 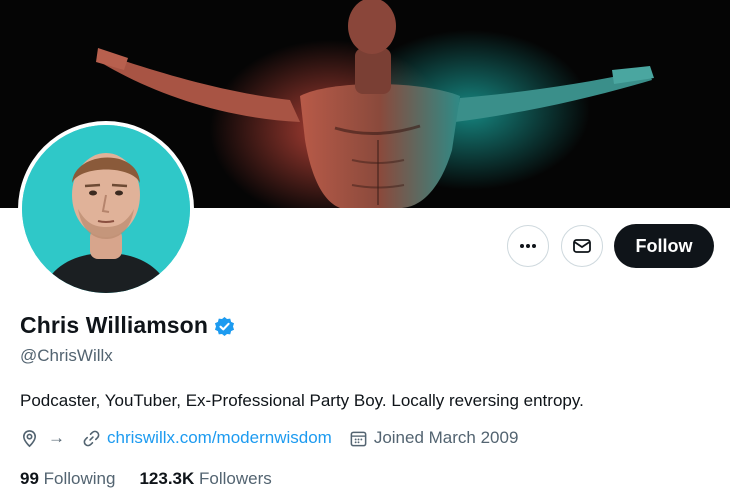 What do you see at coordinates (219, 438) in the screenshot?
I see `website-link: chriswillx.com/modernwisdom` at bounding box center [219, 438].